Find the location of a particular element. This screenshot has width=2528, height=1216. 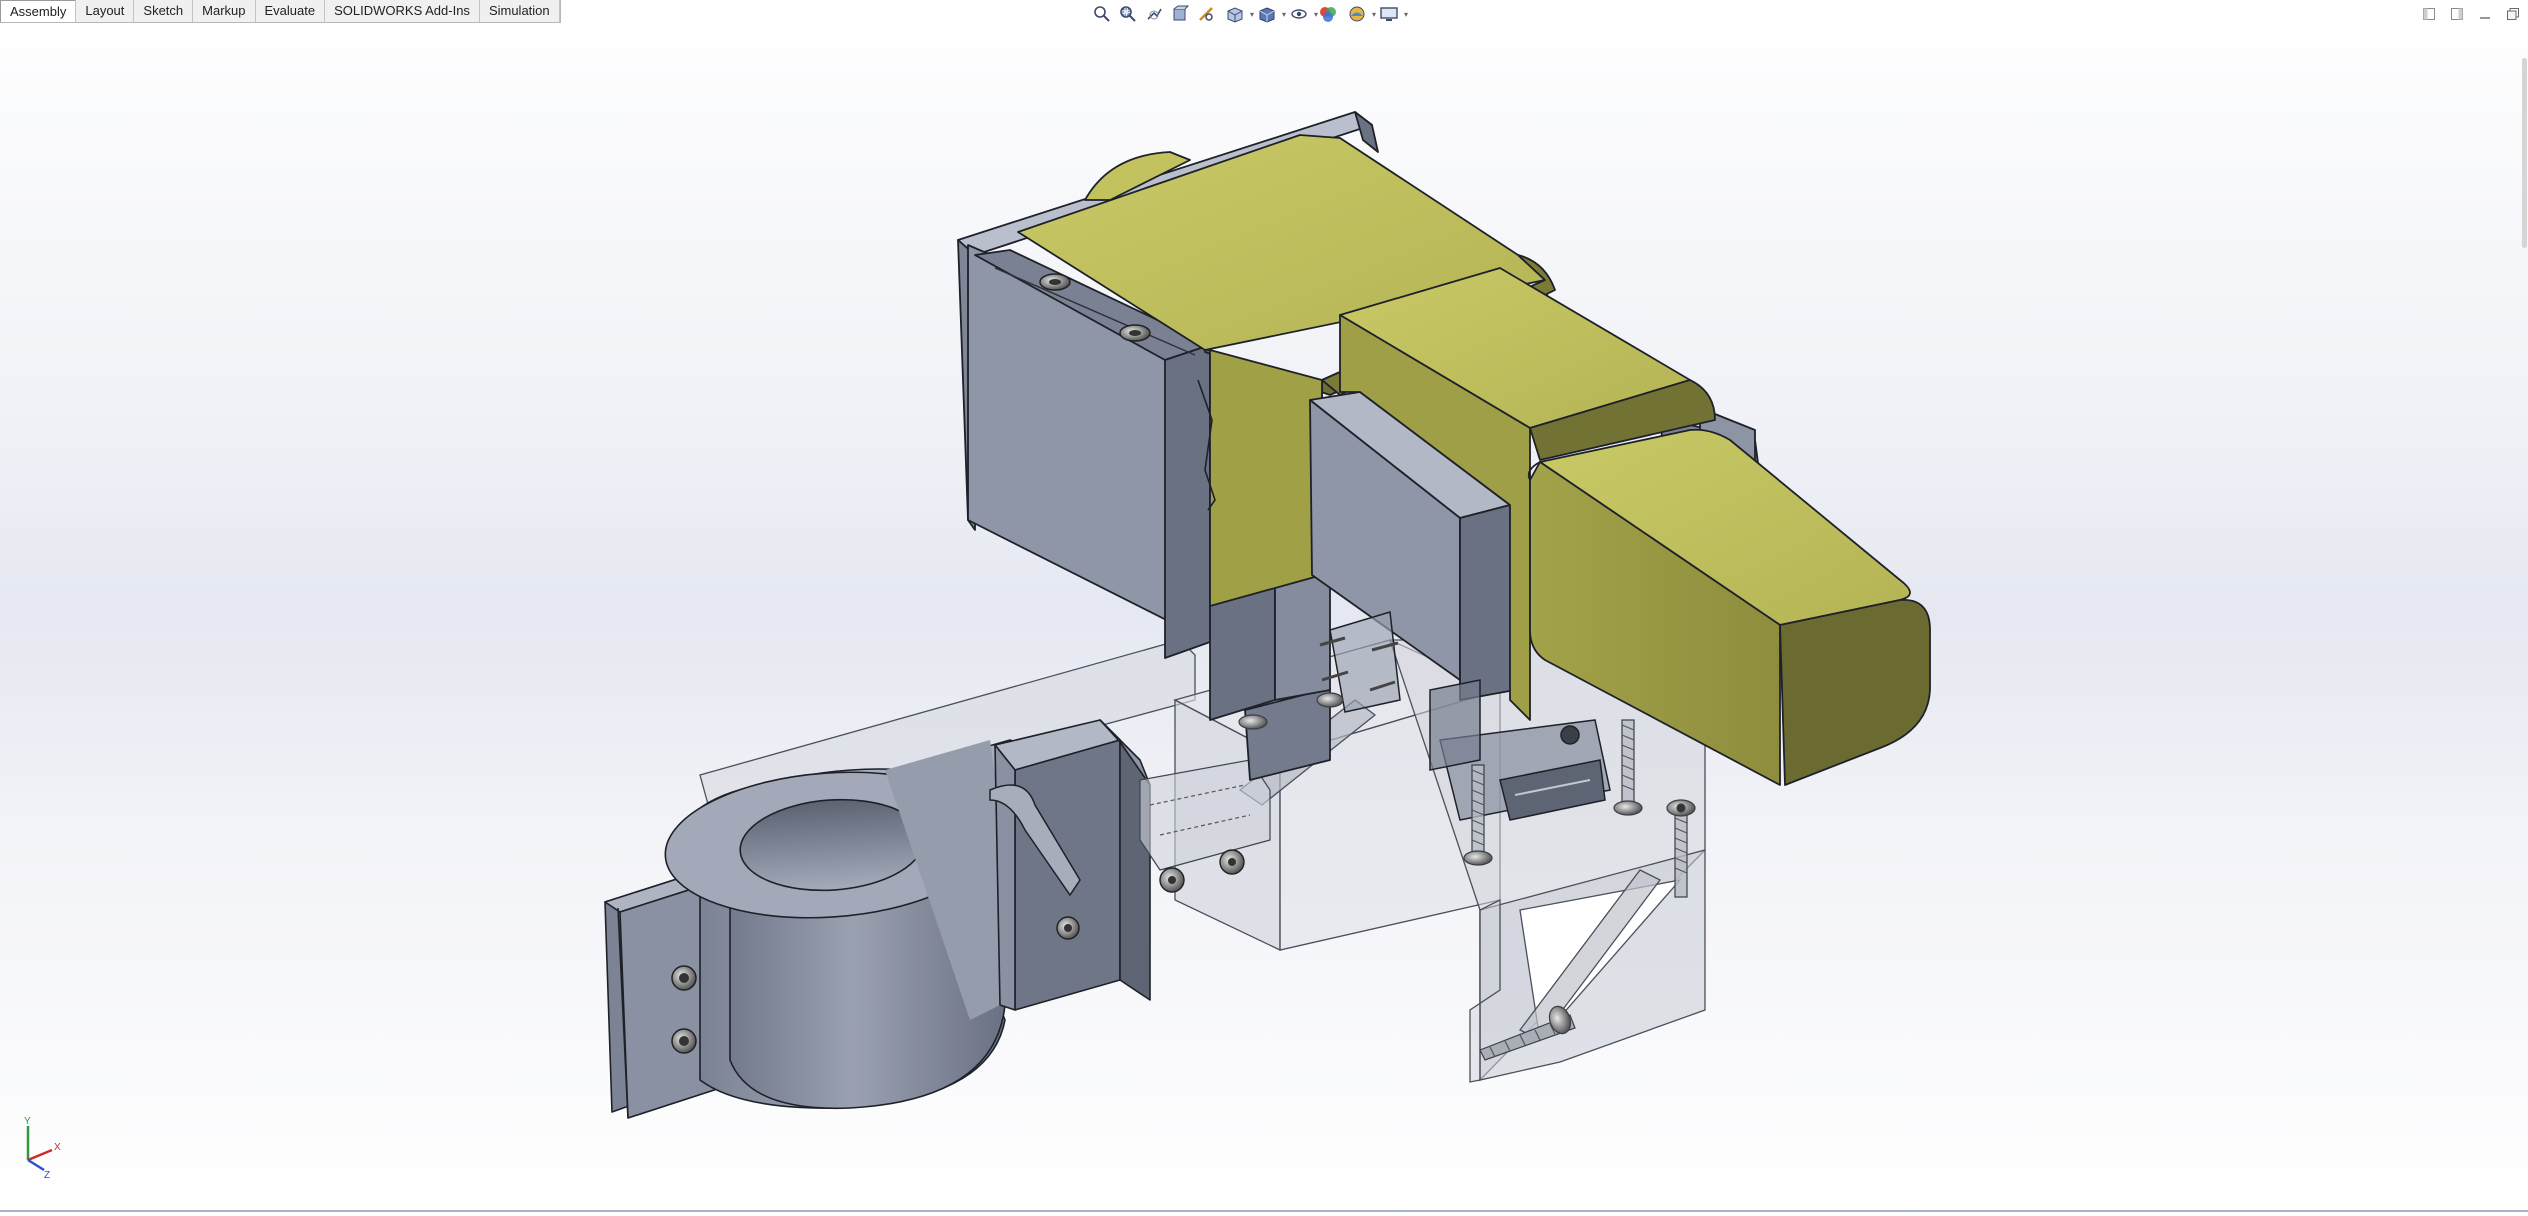

scrollbar-thumb is located at coordinates (2524, 153).